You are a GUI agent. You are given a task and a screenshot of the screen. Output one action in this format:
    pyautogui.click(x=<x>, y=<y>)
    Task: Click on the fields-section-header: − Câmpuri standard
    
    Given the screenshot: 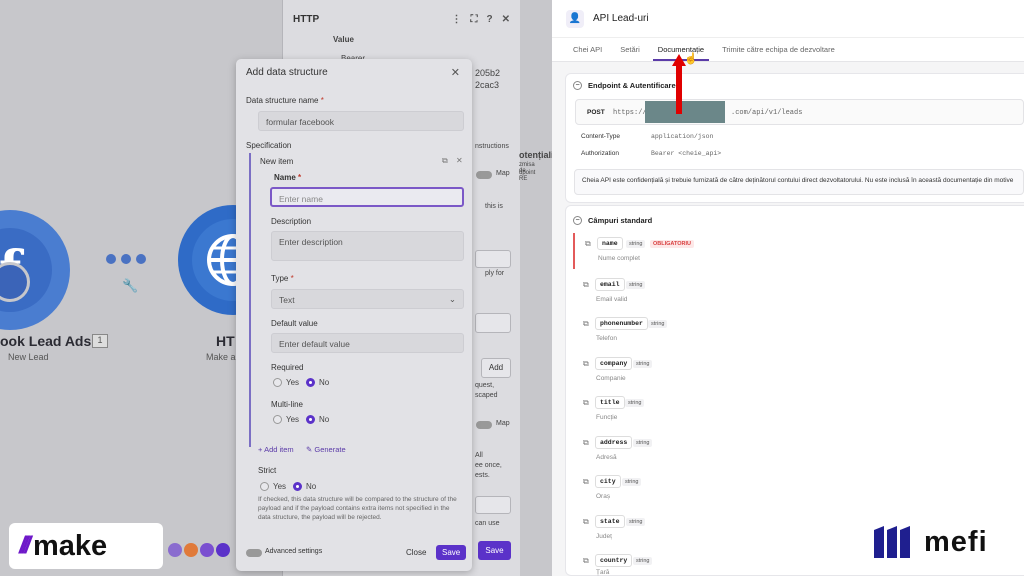 What is the action you would take?
    pyautogui.click(x=612, y=220)
    